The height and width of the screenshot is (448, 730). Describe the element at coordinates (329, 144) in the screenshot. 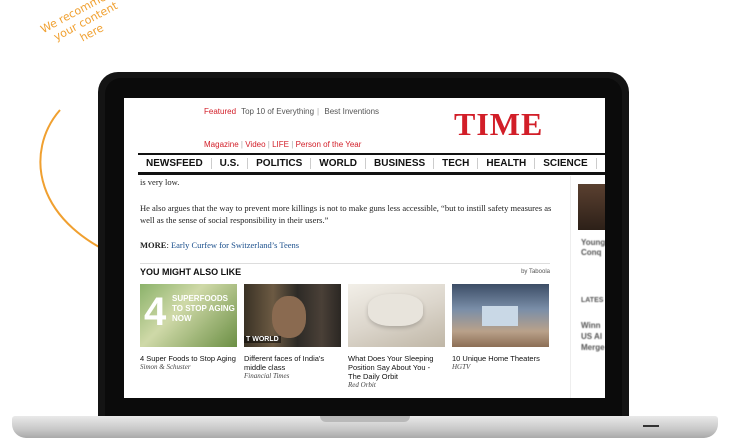

I see `link-person-of-year: Person of the Year` at that location.